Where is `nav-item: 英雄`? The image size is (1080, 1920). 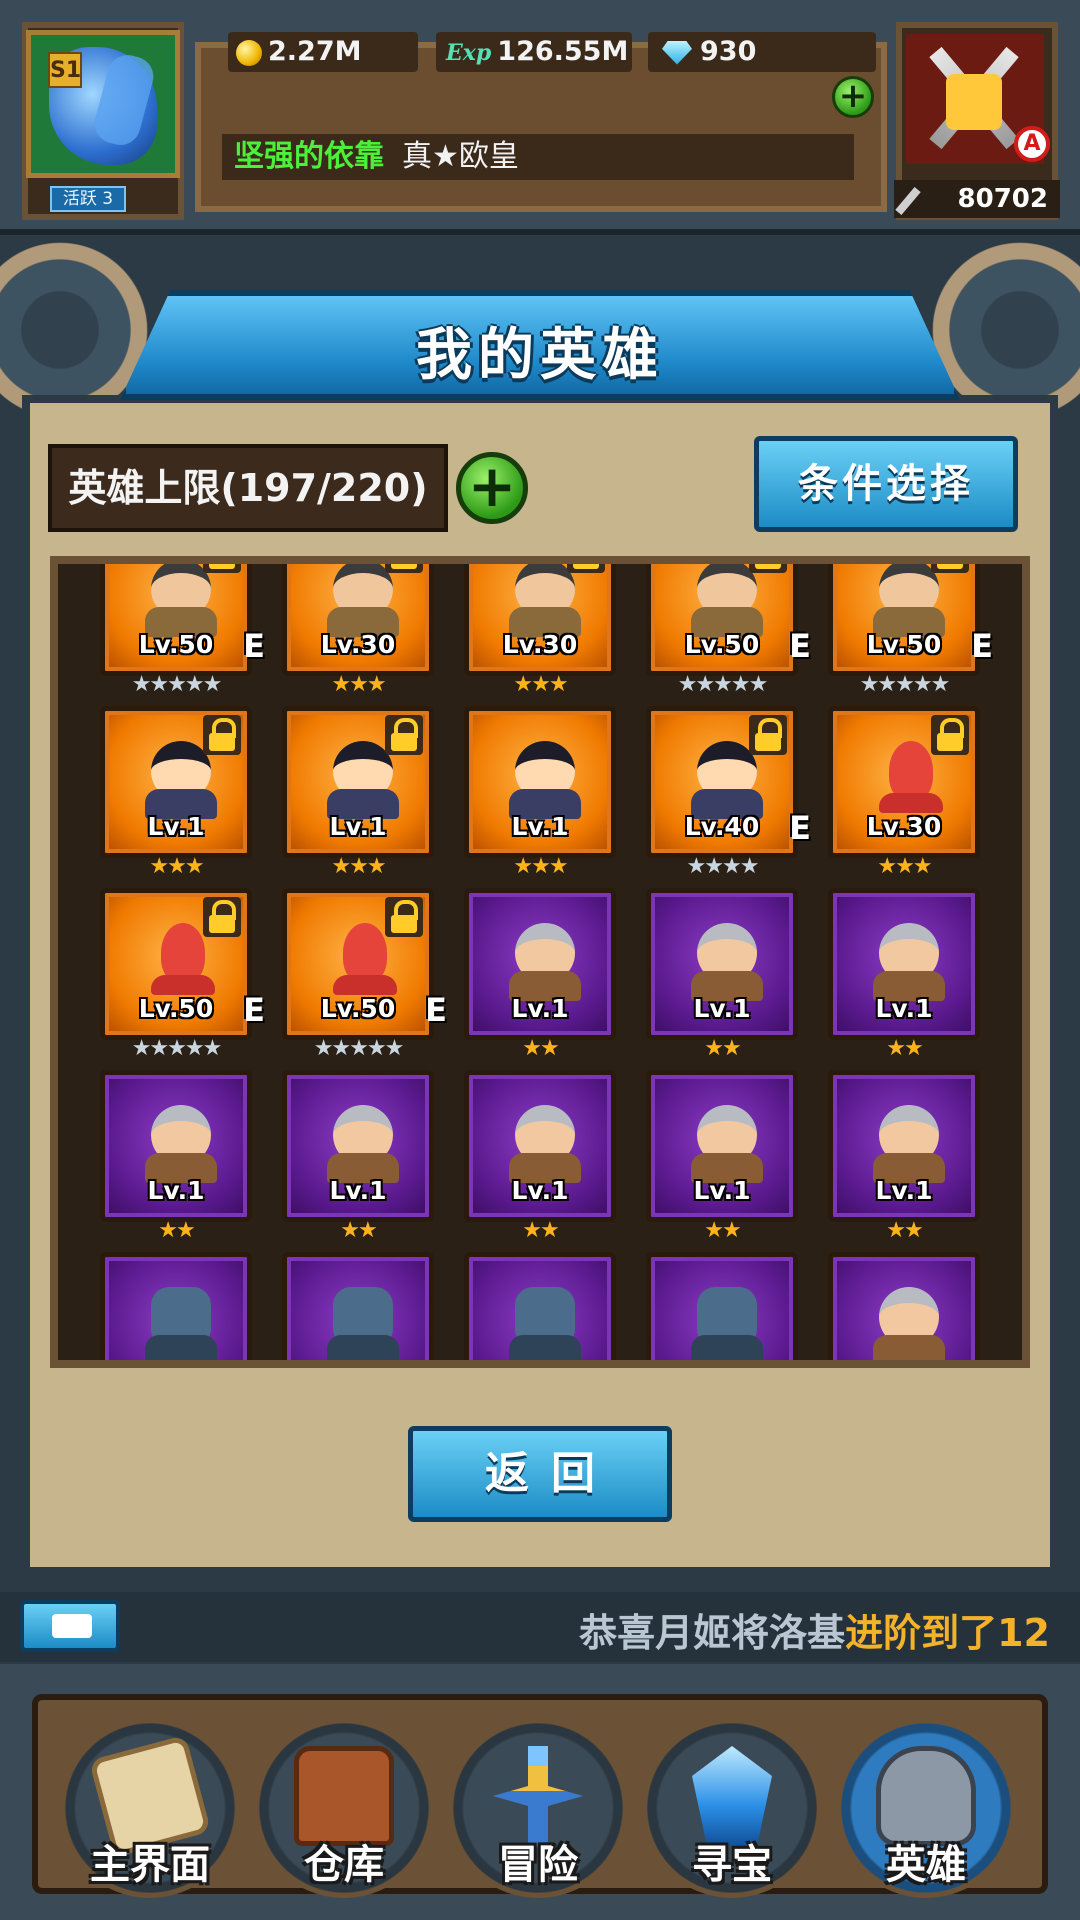 nav-item: 英雄 is located at coordinates (926, 1803).